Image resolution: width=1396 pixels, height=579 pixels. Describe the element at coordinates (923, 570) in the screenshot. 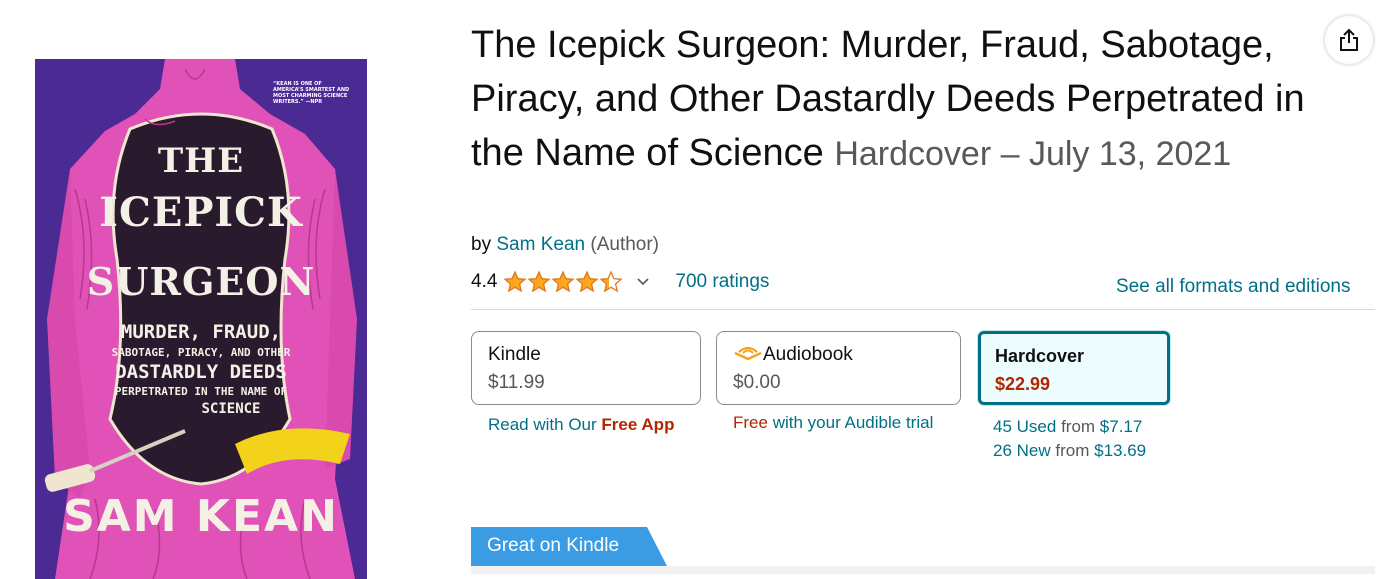

I see `kindle-section-strip` at that location.